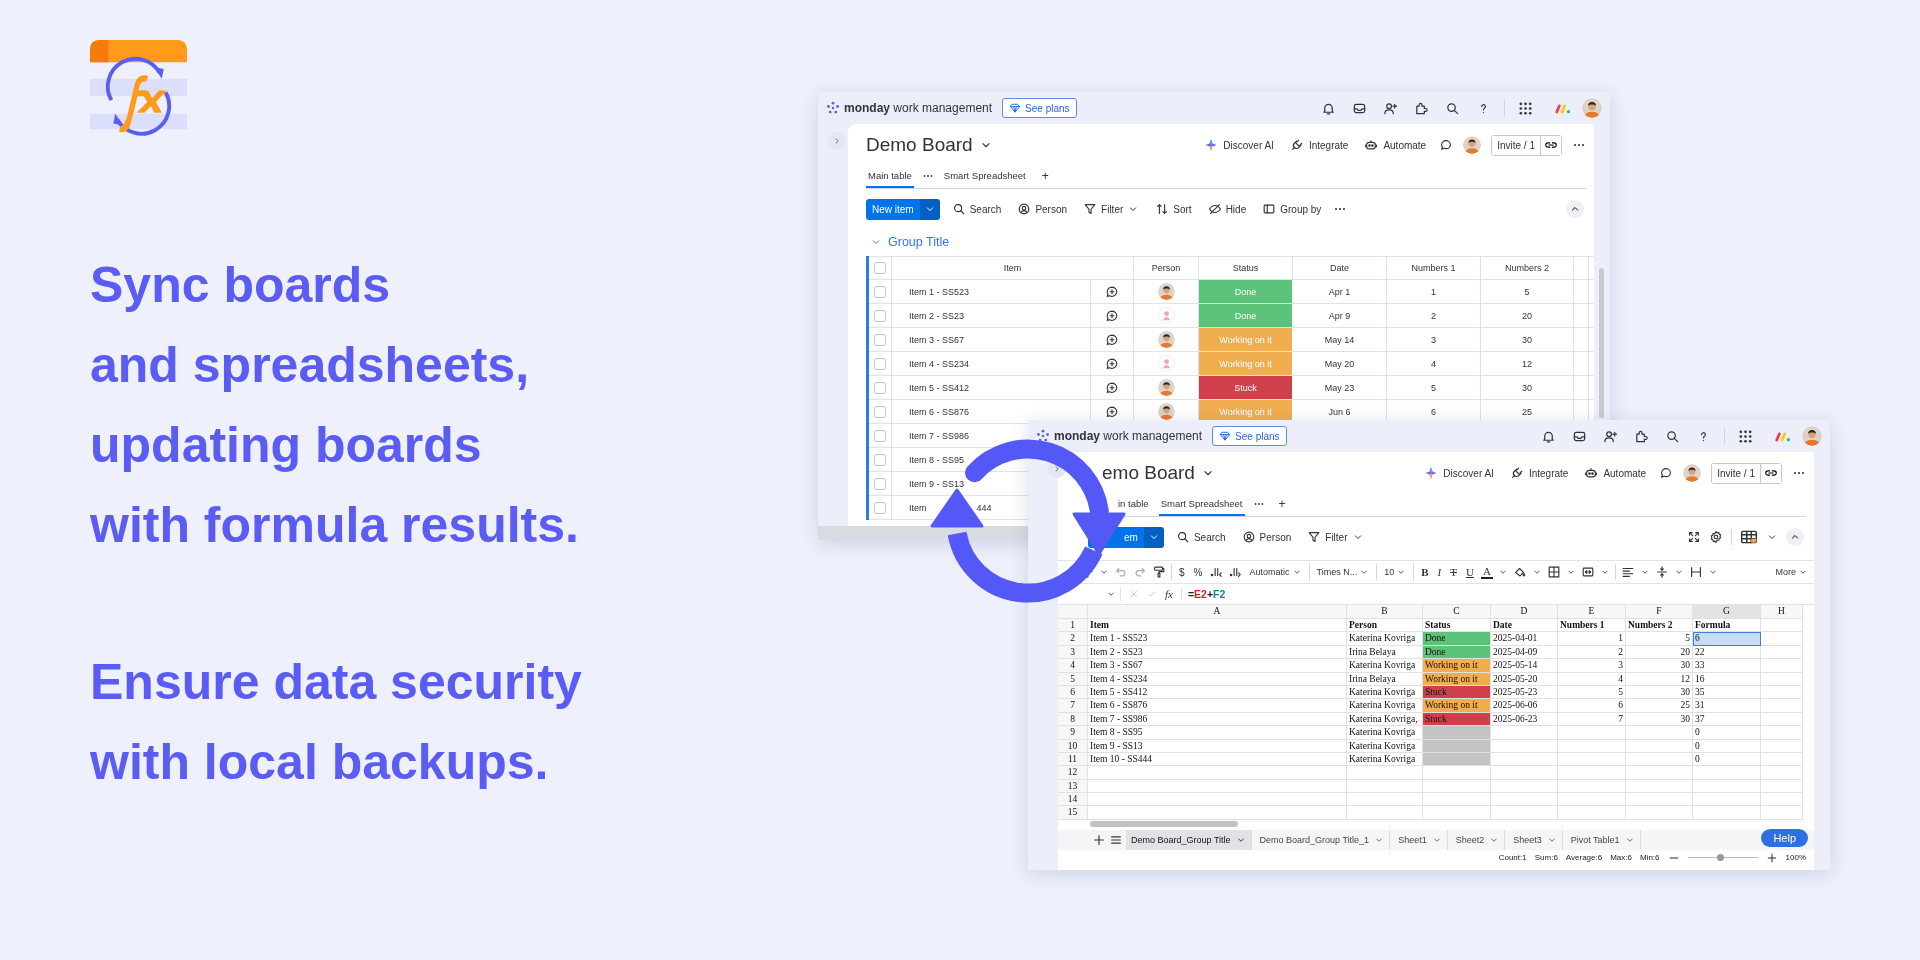 This screenshot has height=960, width=1920. What do you see at coordinates (1469, 572) in the screenshot?
I see `underline-button: U` at bounding box center [1469, 572].